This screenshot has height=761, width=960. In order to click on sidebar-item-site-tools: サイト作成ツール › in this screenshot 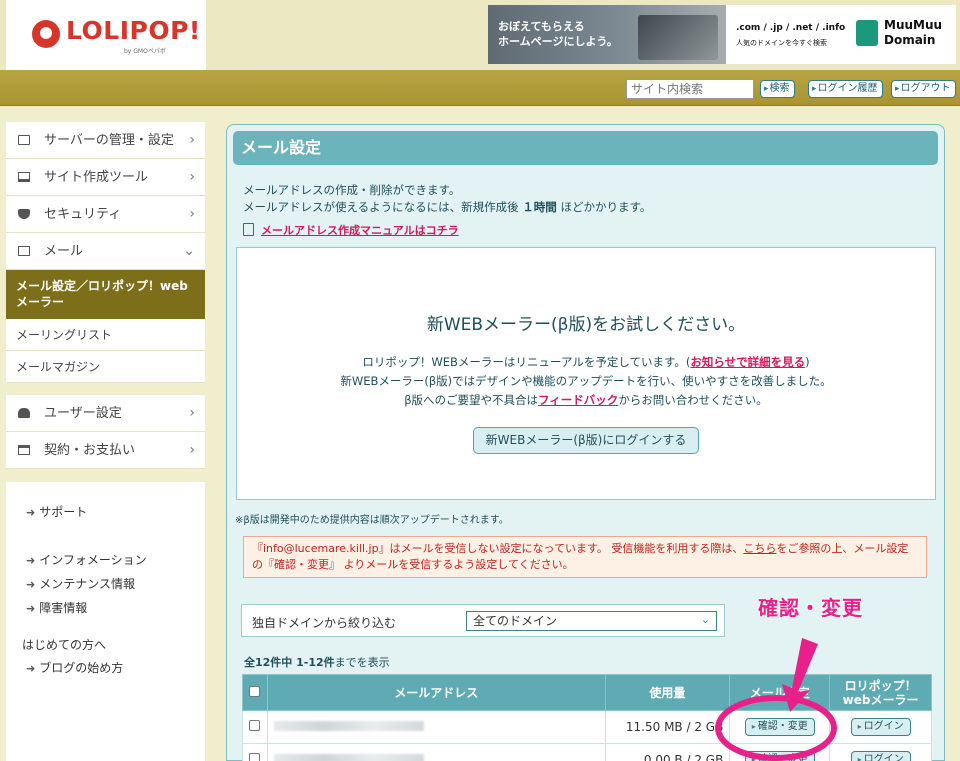, I will do `click(105, 177)`.